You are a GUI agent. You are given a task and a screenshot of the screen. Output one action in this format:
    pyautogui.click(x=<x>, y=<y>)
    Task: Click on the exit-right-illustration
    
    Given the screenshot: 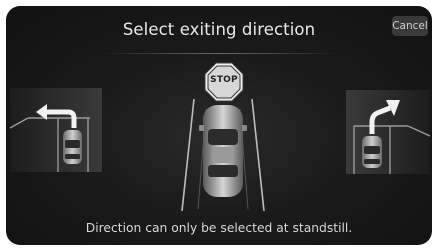 What is the action you would take?
    pyautogui.click(x=388, y=132)
    